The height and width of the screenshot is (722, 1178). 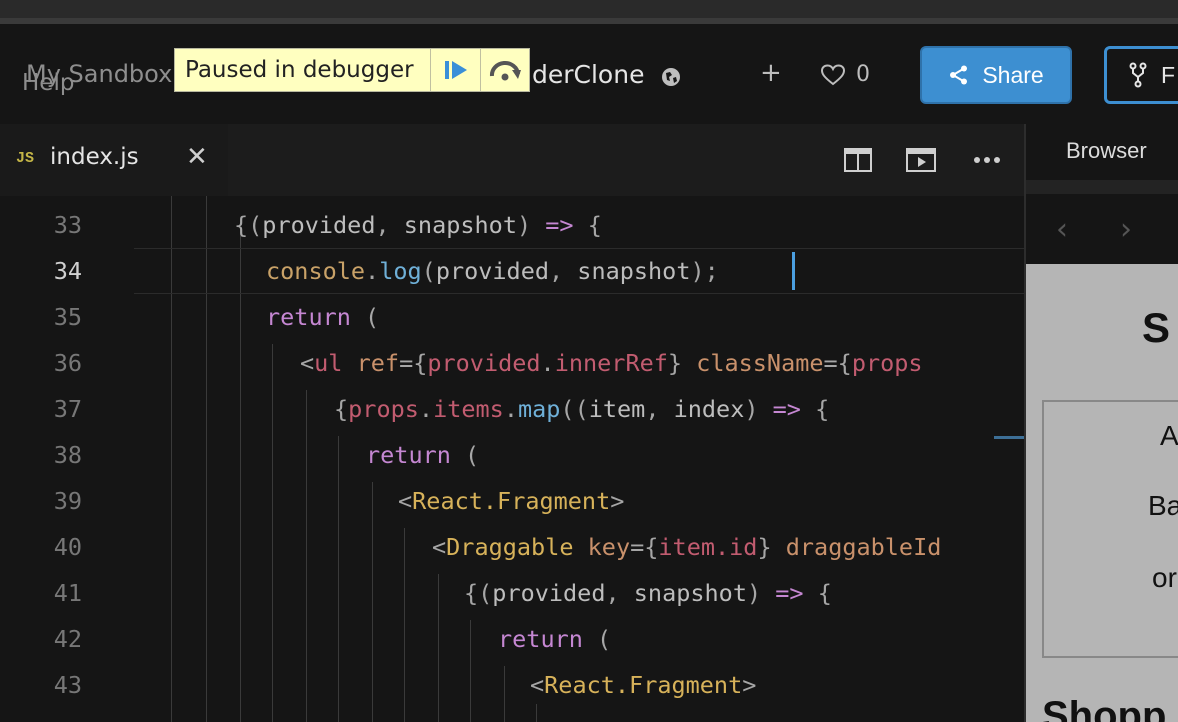 What do you see at coordinates (512, 455) in the screenshot?
I see `code-line: 38 return (` at bounding box center [512, 455].